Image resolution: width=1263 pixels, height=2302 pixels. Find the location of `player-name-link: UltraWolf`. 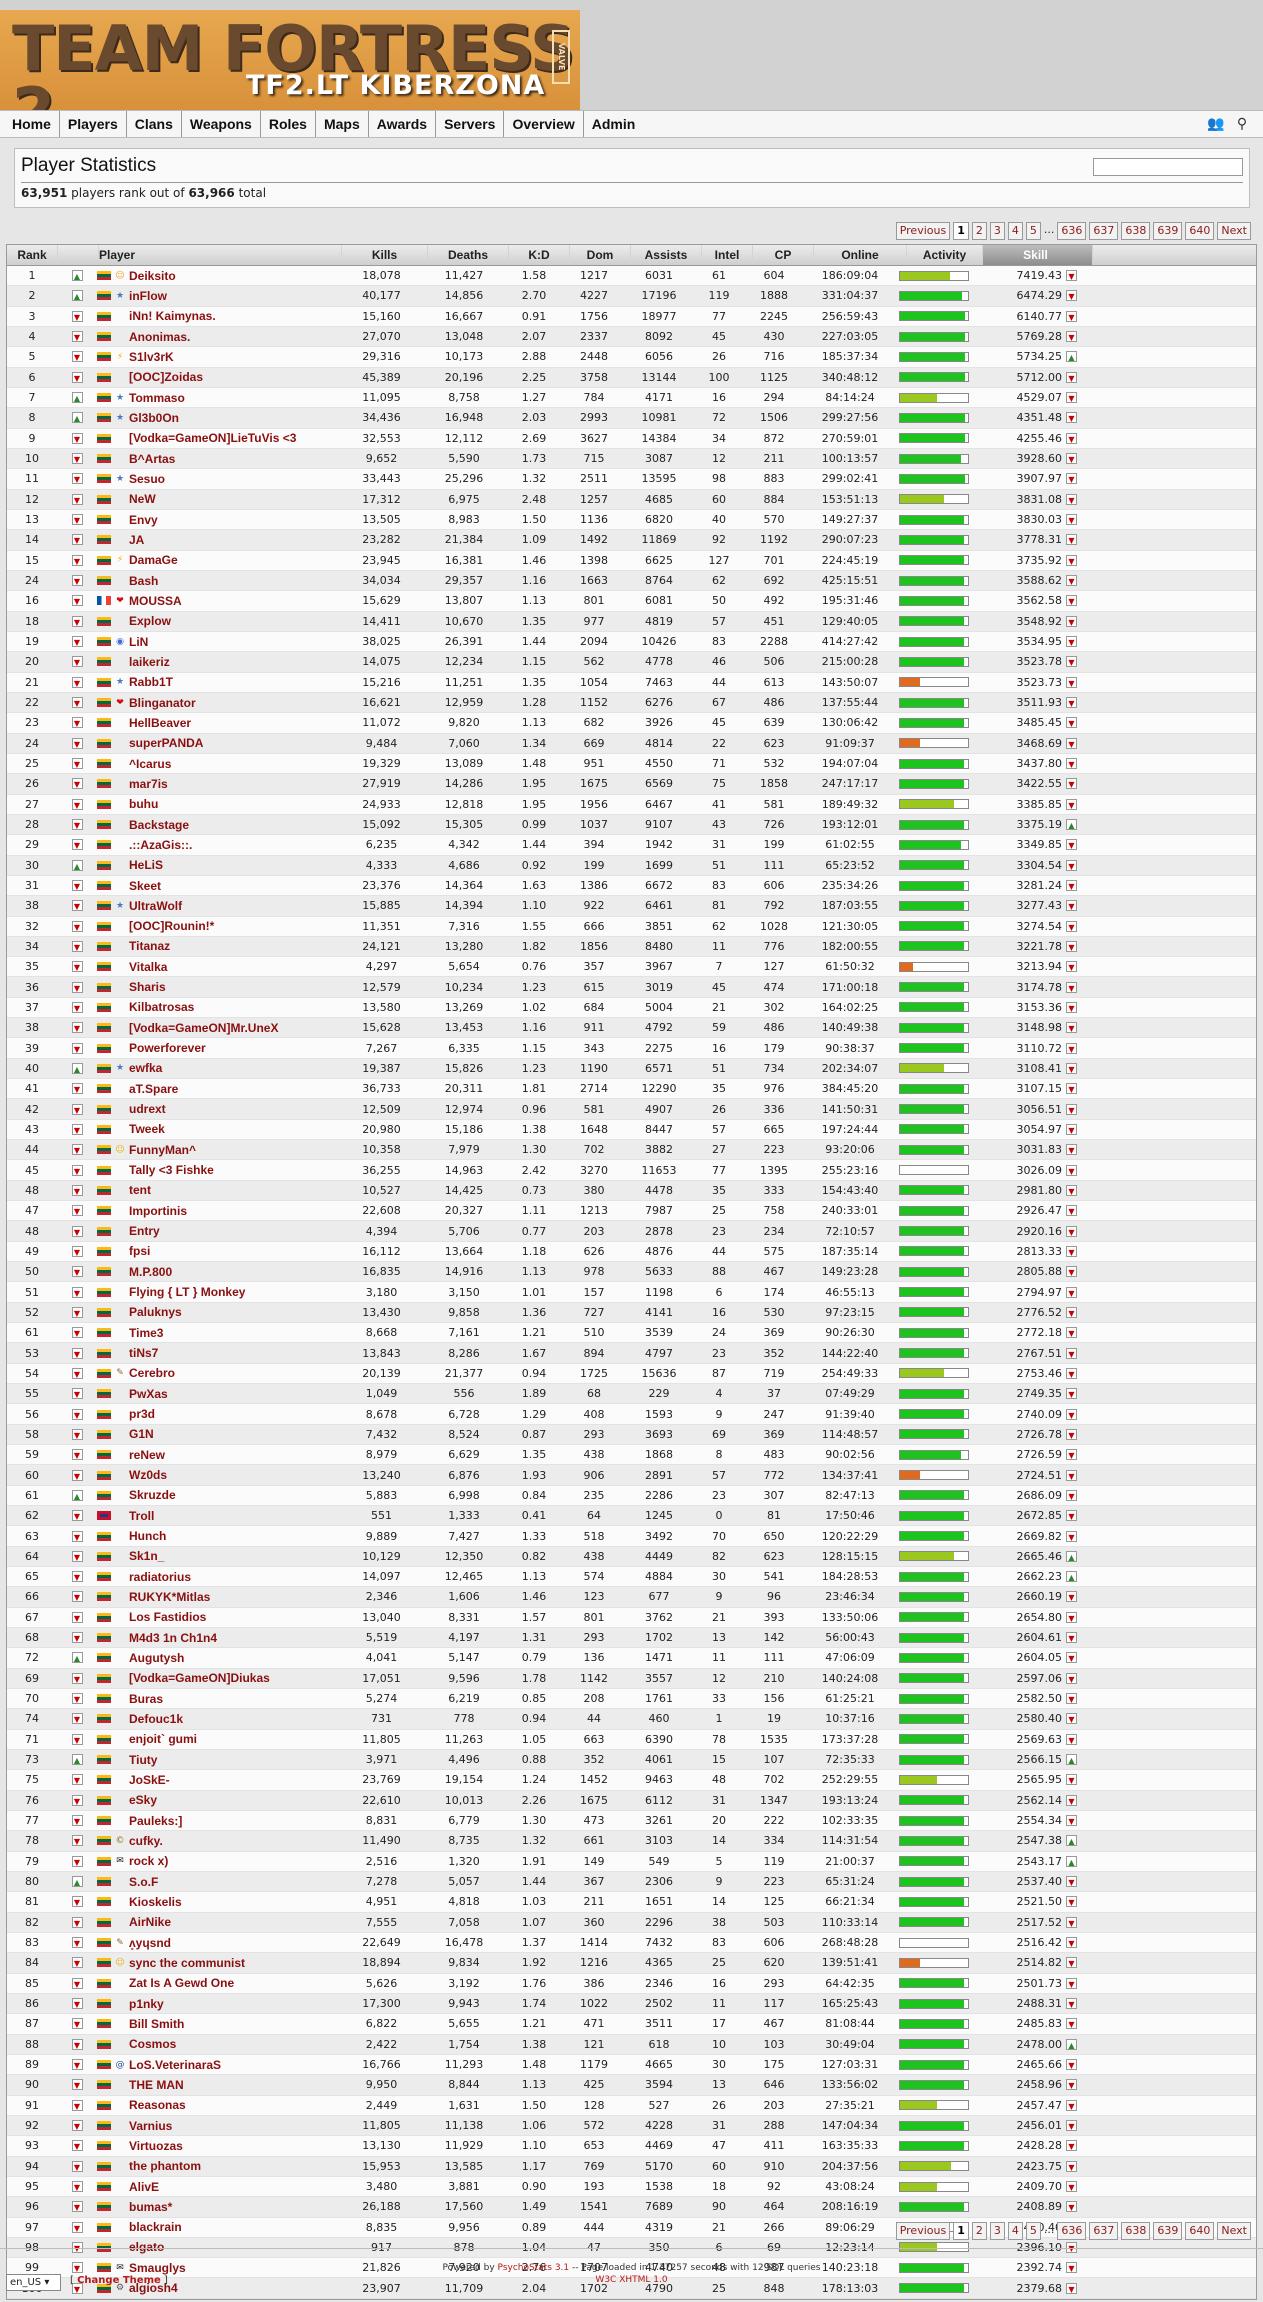

player-name-link: UltraWolf is located at coordinates (155, 906).